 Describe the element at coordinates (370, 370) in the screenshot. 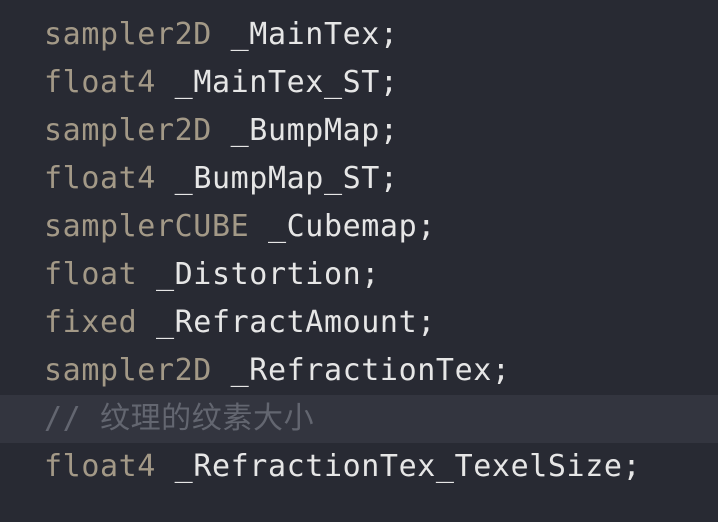

I see `identifier: _RefractionTex;` at that location.